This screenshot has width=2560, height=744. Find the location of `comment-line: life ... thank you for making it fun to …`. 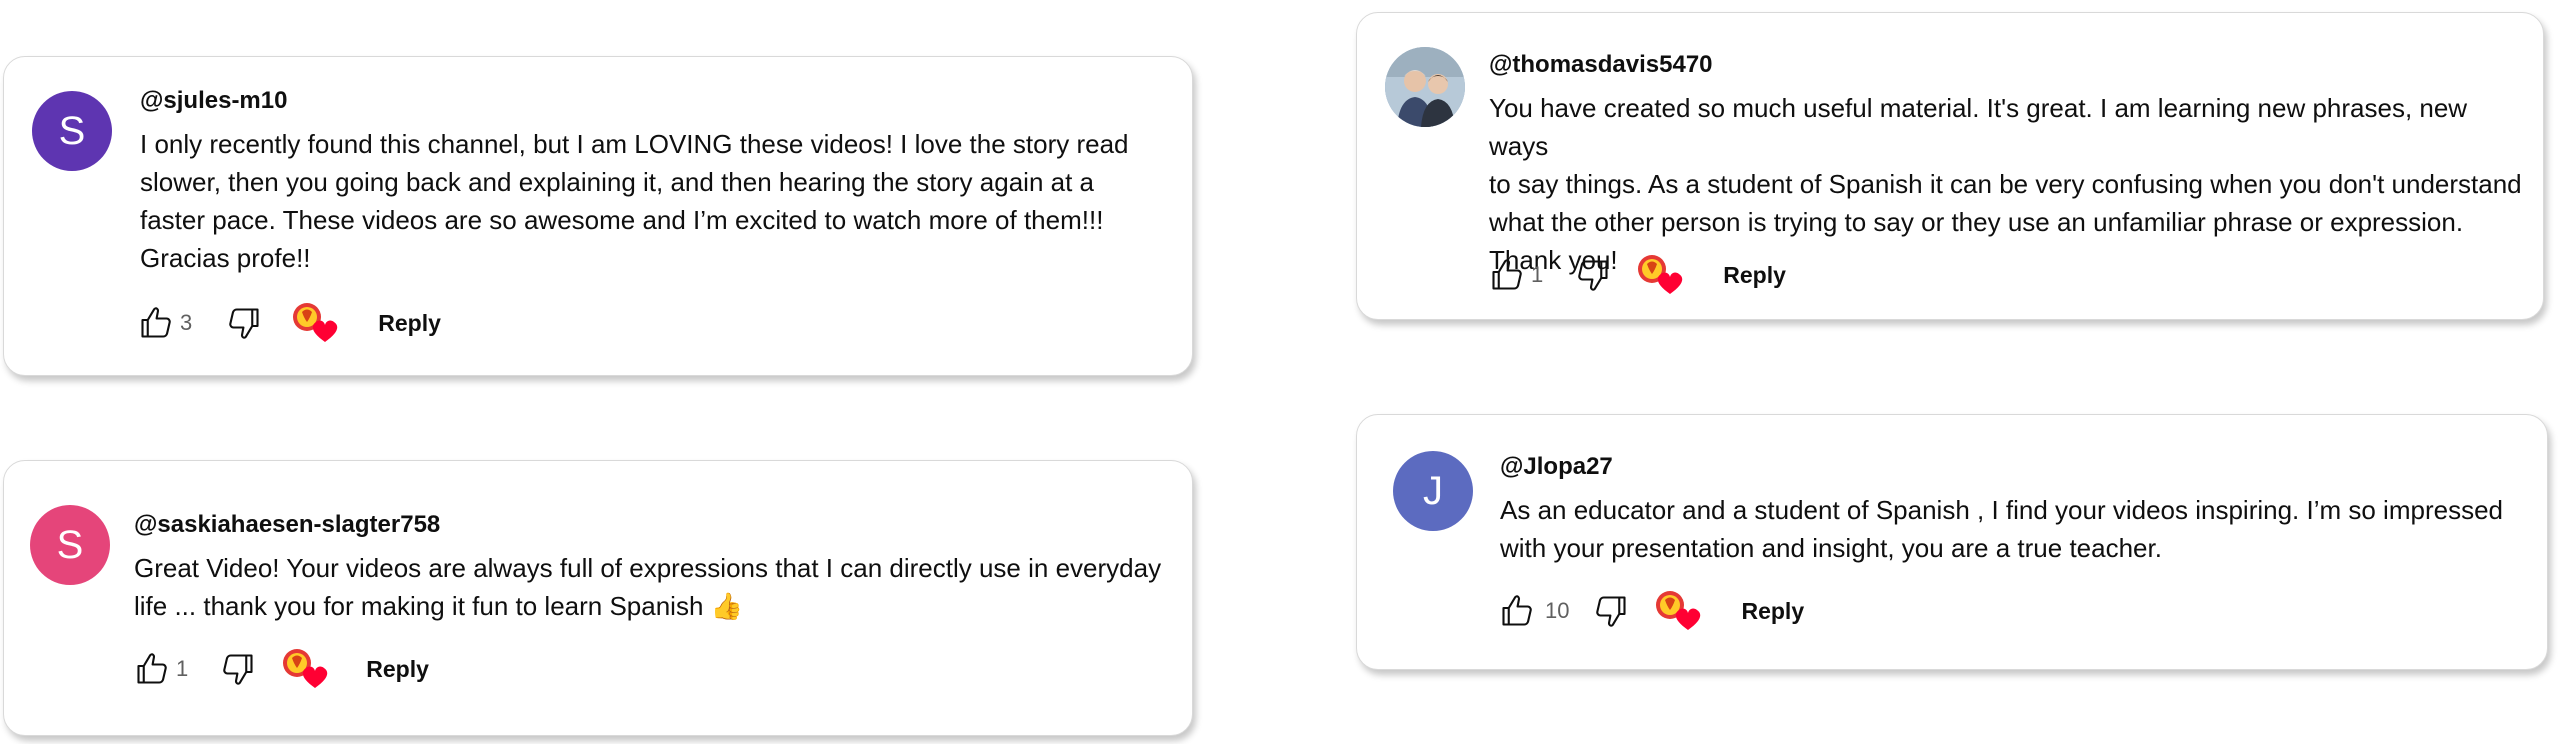

comment-line: life ... thank you for making it fun to … is located at coordinates (659, 606).